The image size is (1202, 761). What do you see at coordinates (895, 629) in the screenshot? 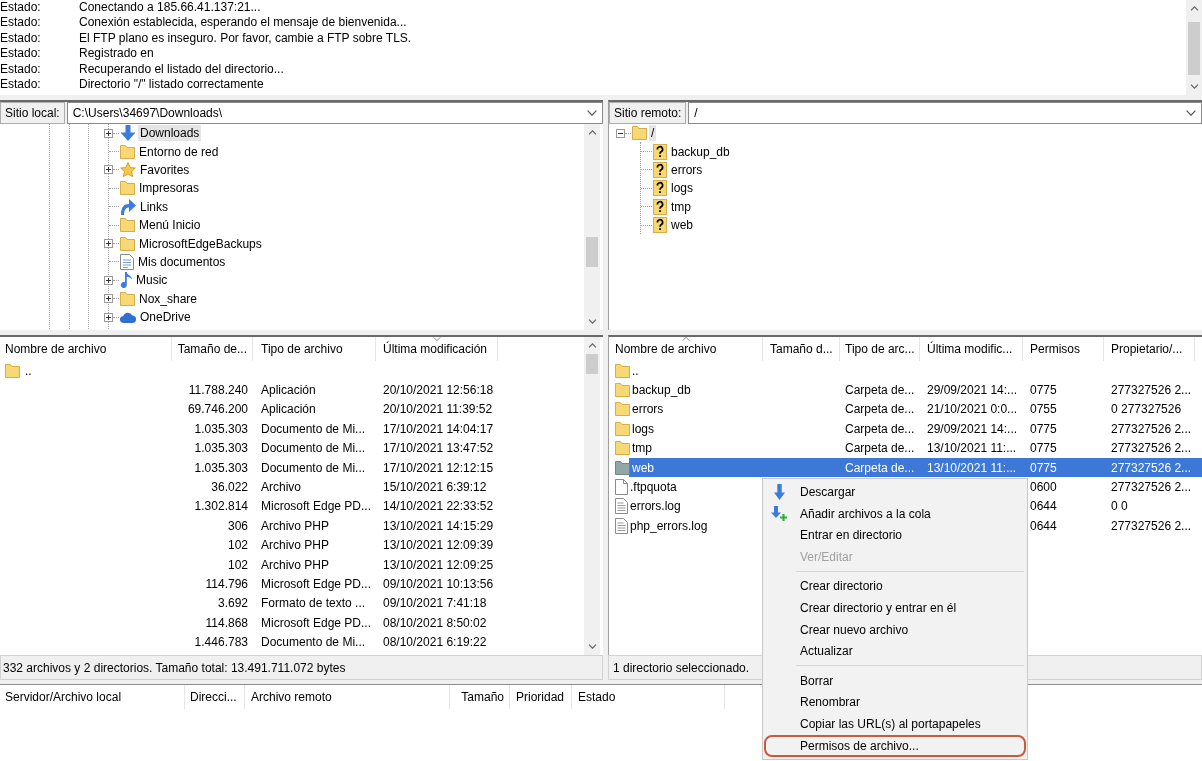
I see `menu-item: Crear nuevo archivo` at bounding box center [895, 629].